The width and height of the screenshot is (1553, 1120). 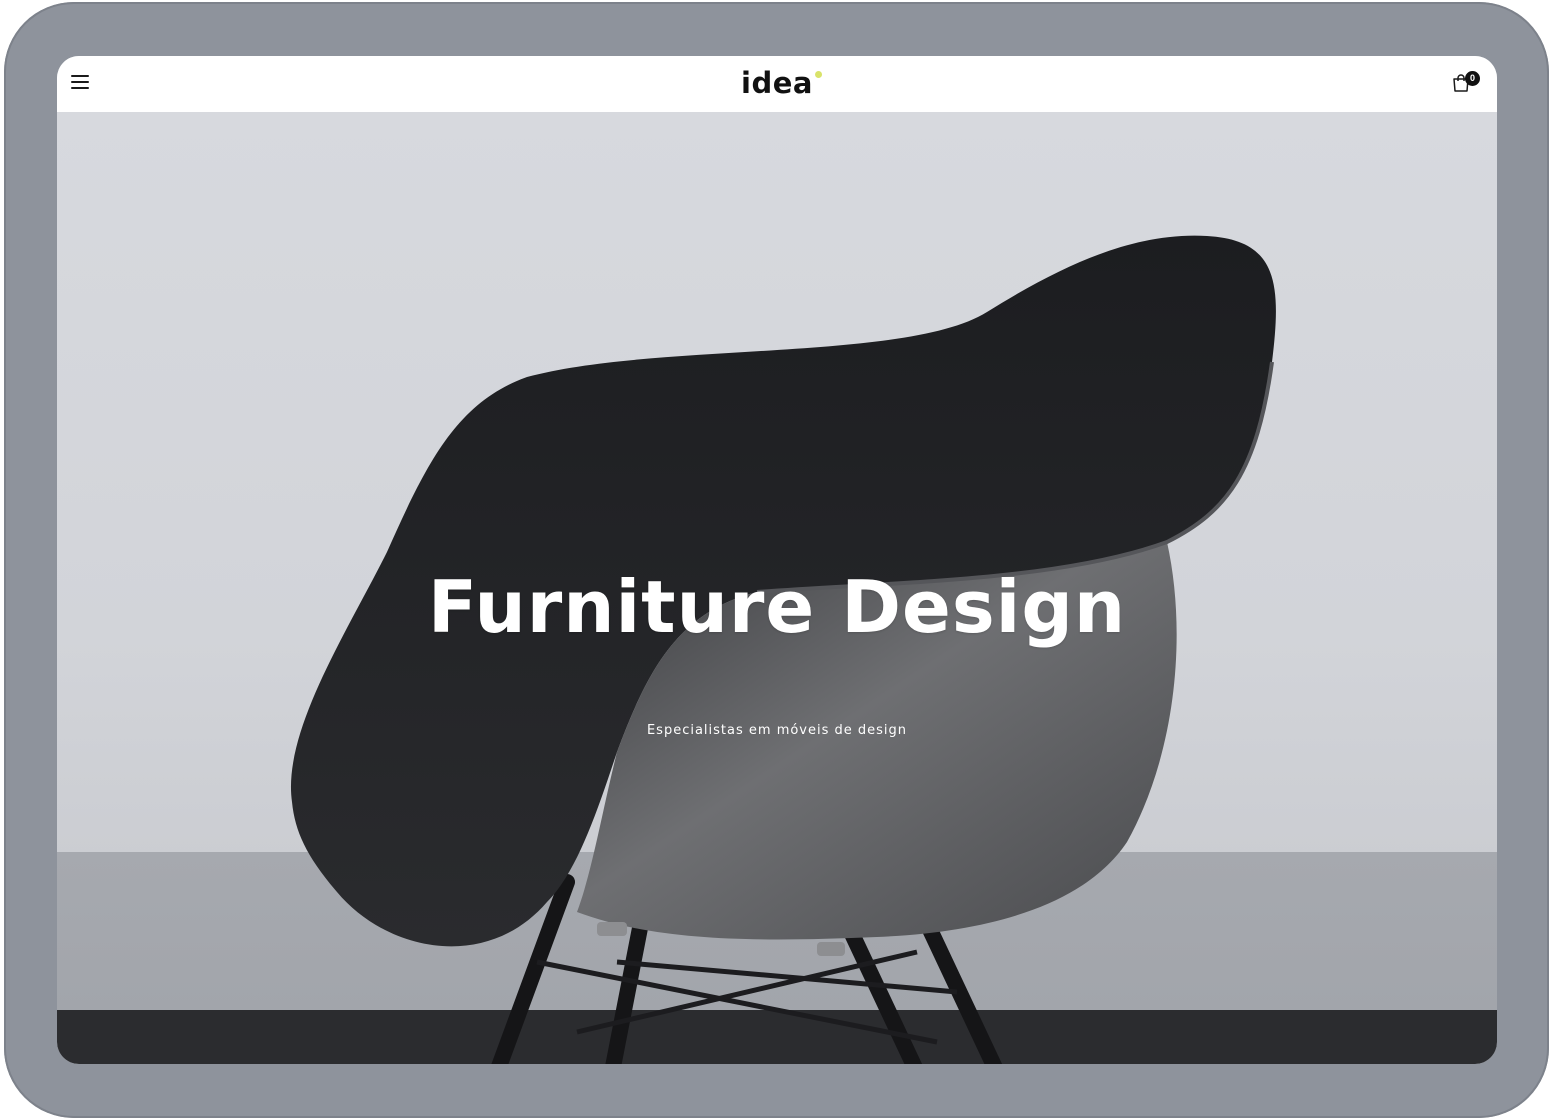 I want to click on hero-title: Furniture Design, so click(x=777, y=607).